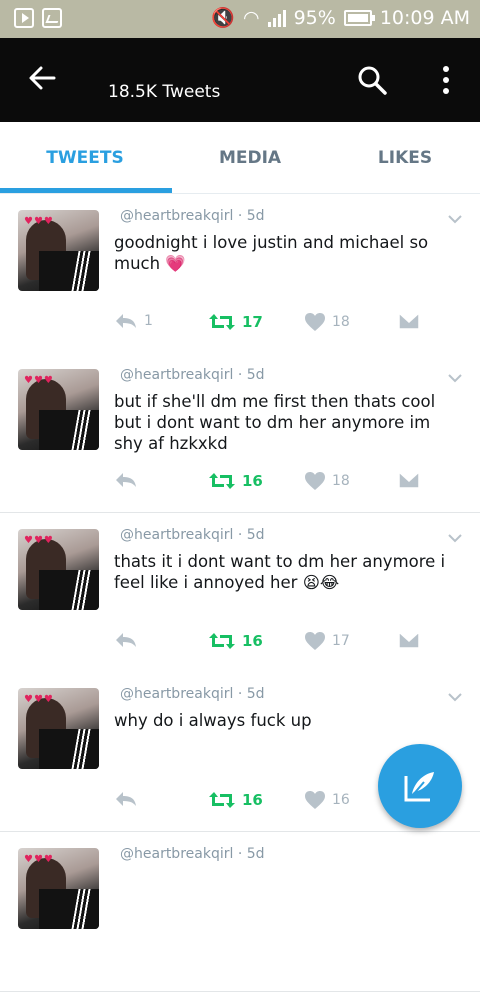 The image size is (480, 992). I want to click on like-count: 16, so click(341, 800).